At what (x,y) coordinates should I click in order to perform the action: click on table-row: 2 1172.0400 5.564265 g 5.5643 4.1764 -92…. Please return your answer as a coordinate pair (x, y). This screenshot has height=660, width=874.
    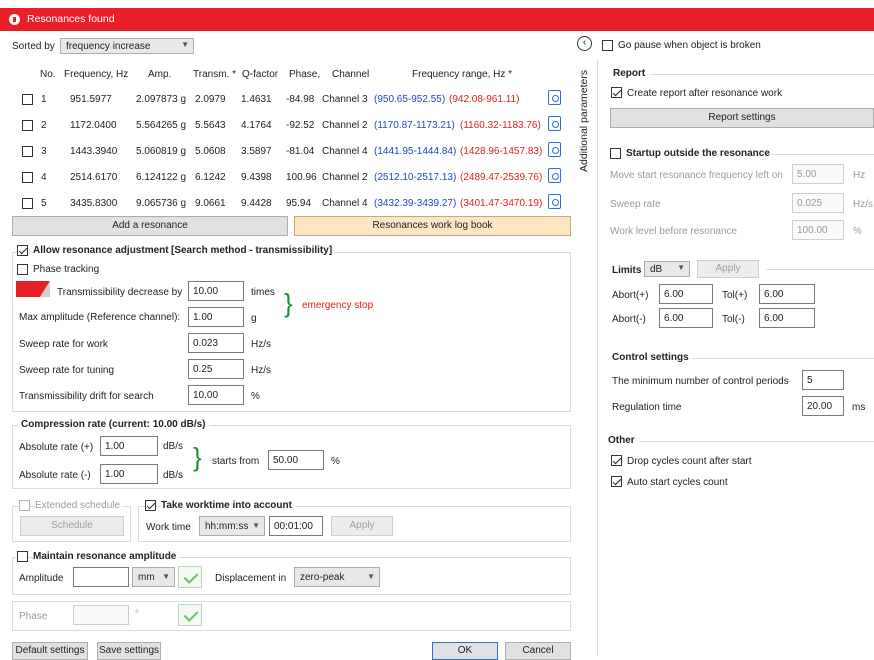
    Looking at the image, I should click on (292, 125).